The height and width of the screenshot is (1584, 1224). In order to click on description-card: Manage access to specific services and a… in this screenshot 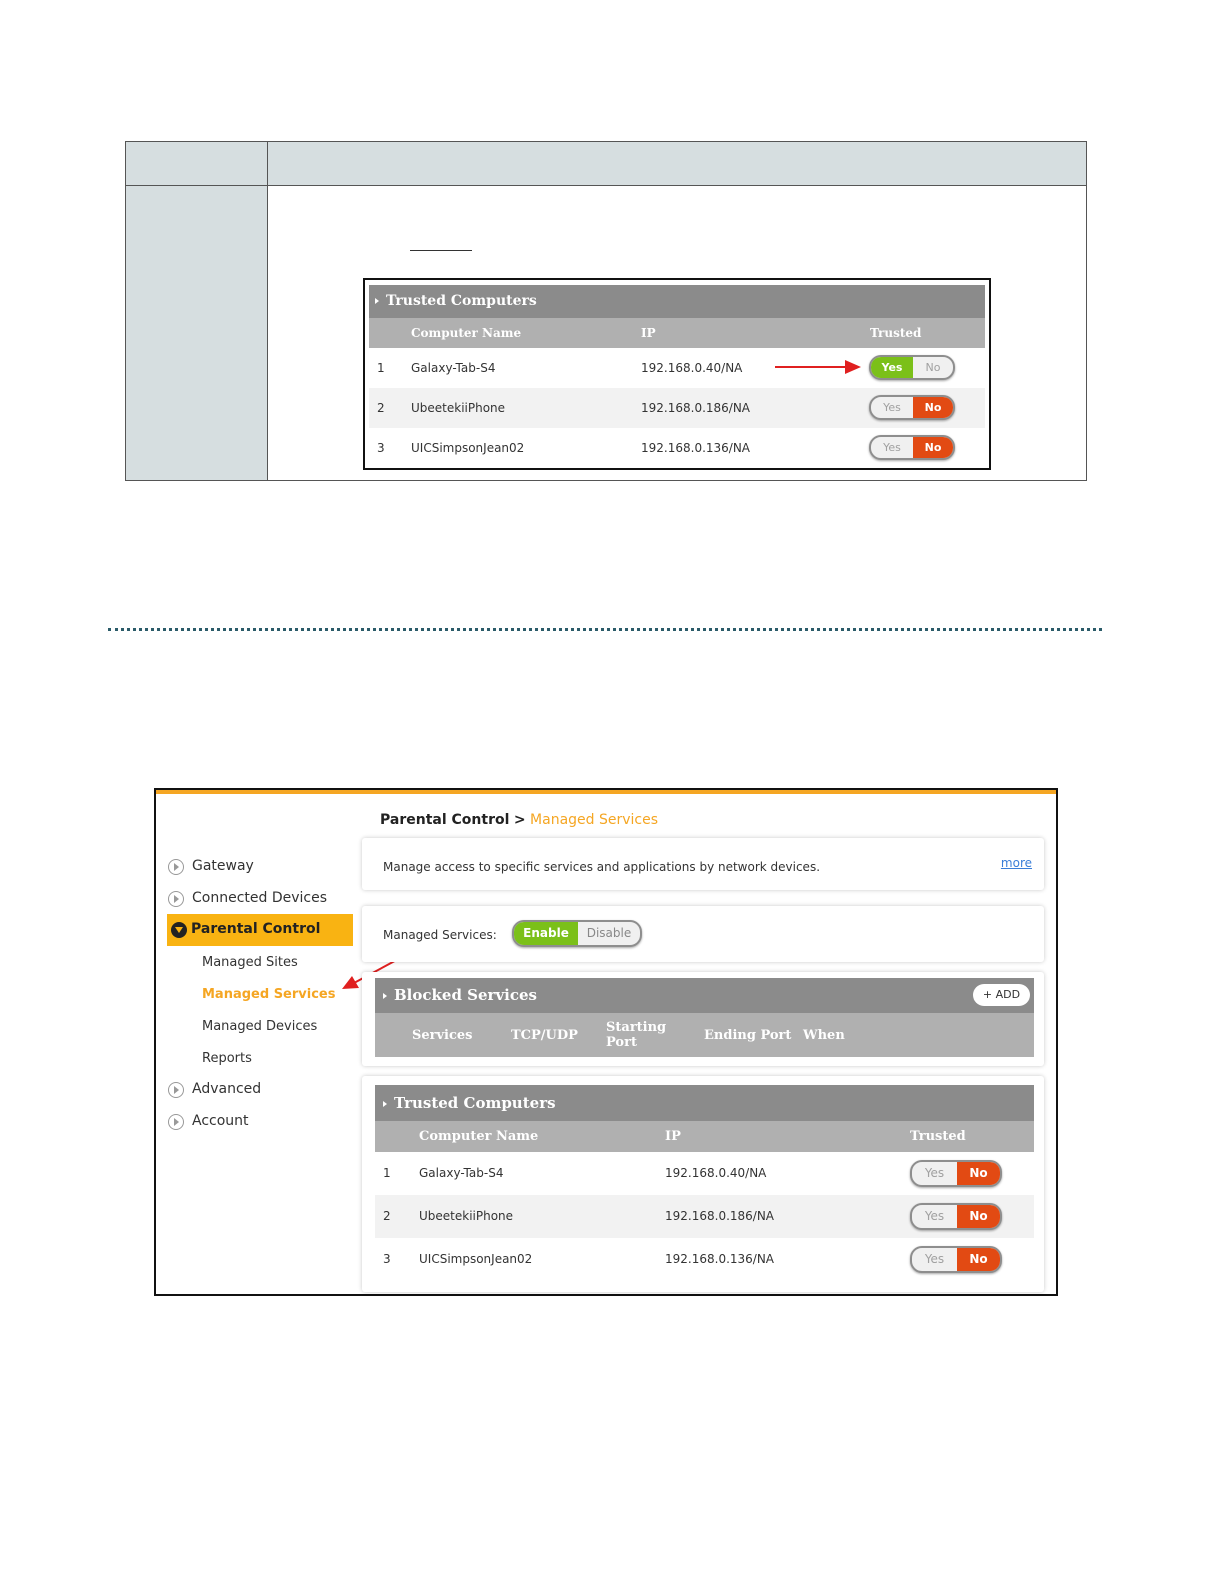, I will do `click(703, 864)`.